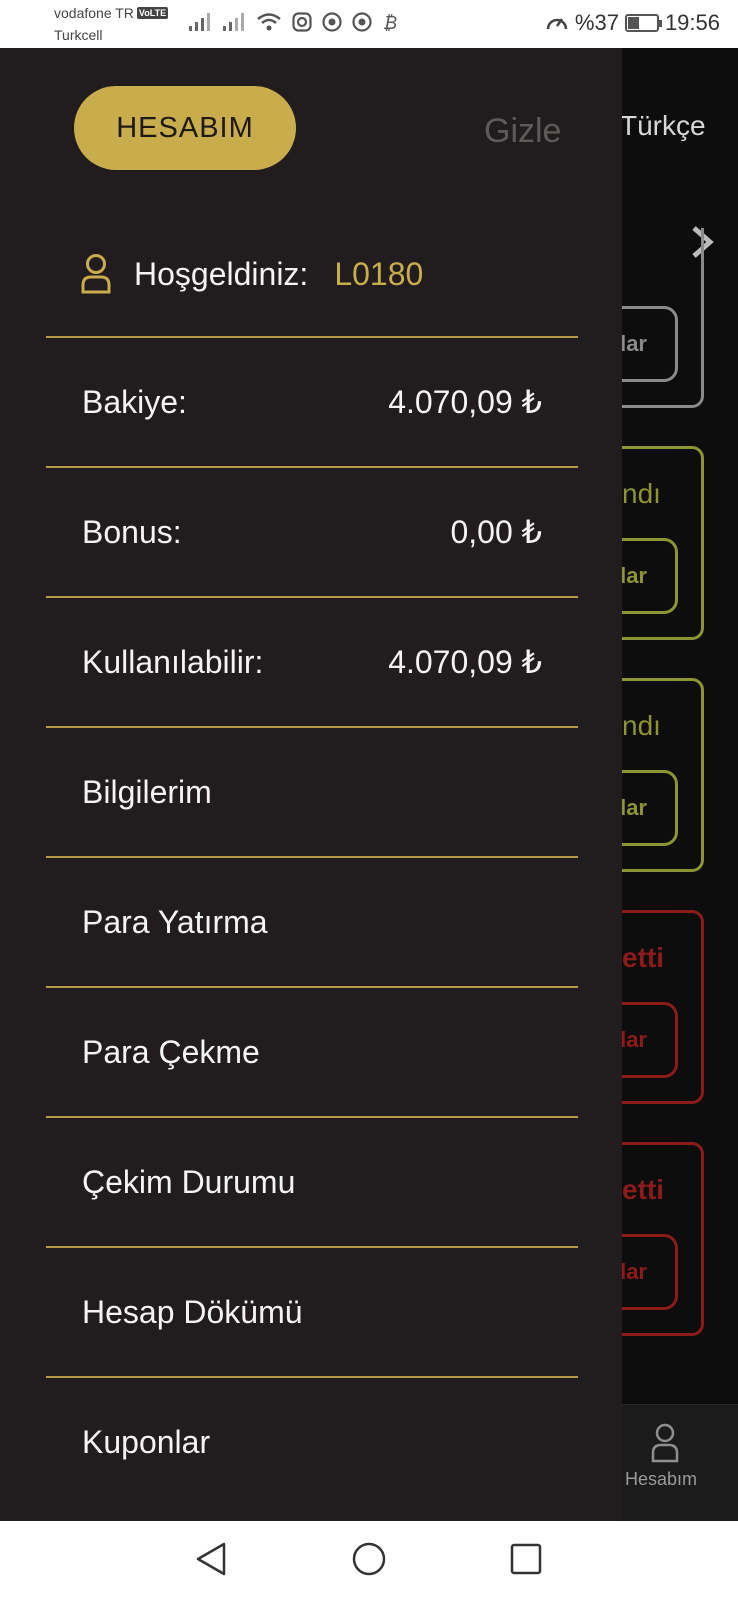 The width and height of the screenshot is (738, 1600). I want to click on menu-item-para-yatirma: Para Yatırma, so click(312, 921).